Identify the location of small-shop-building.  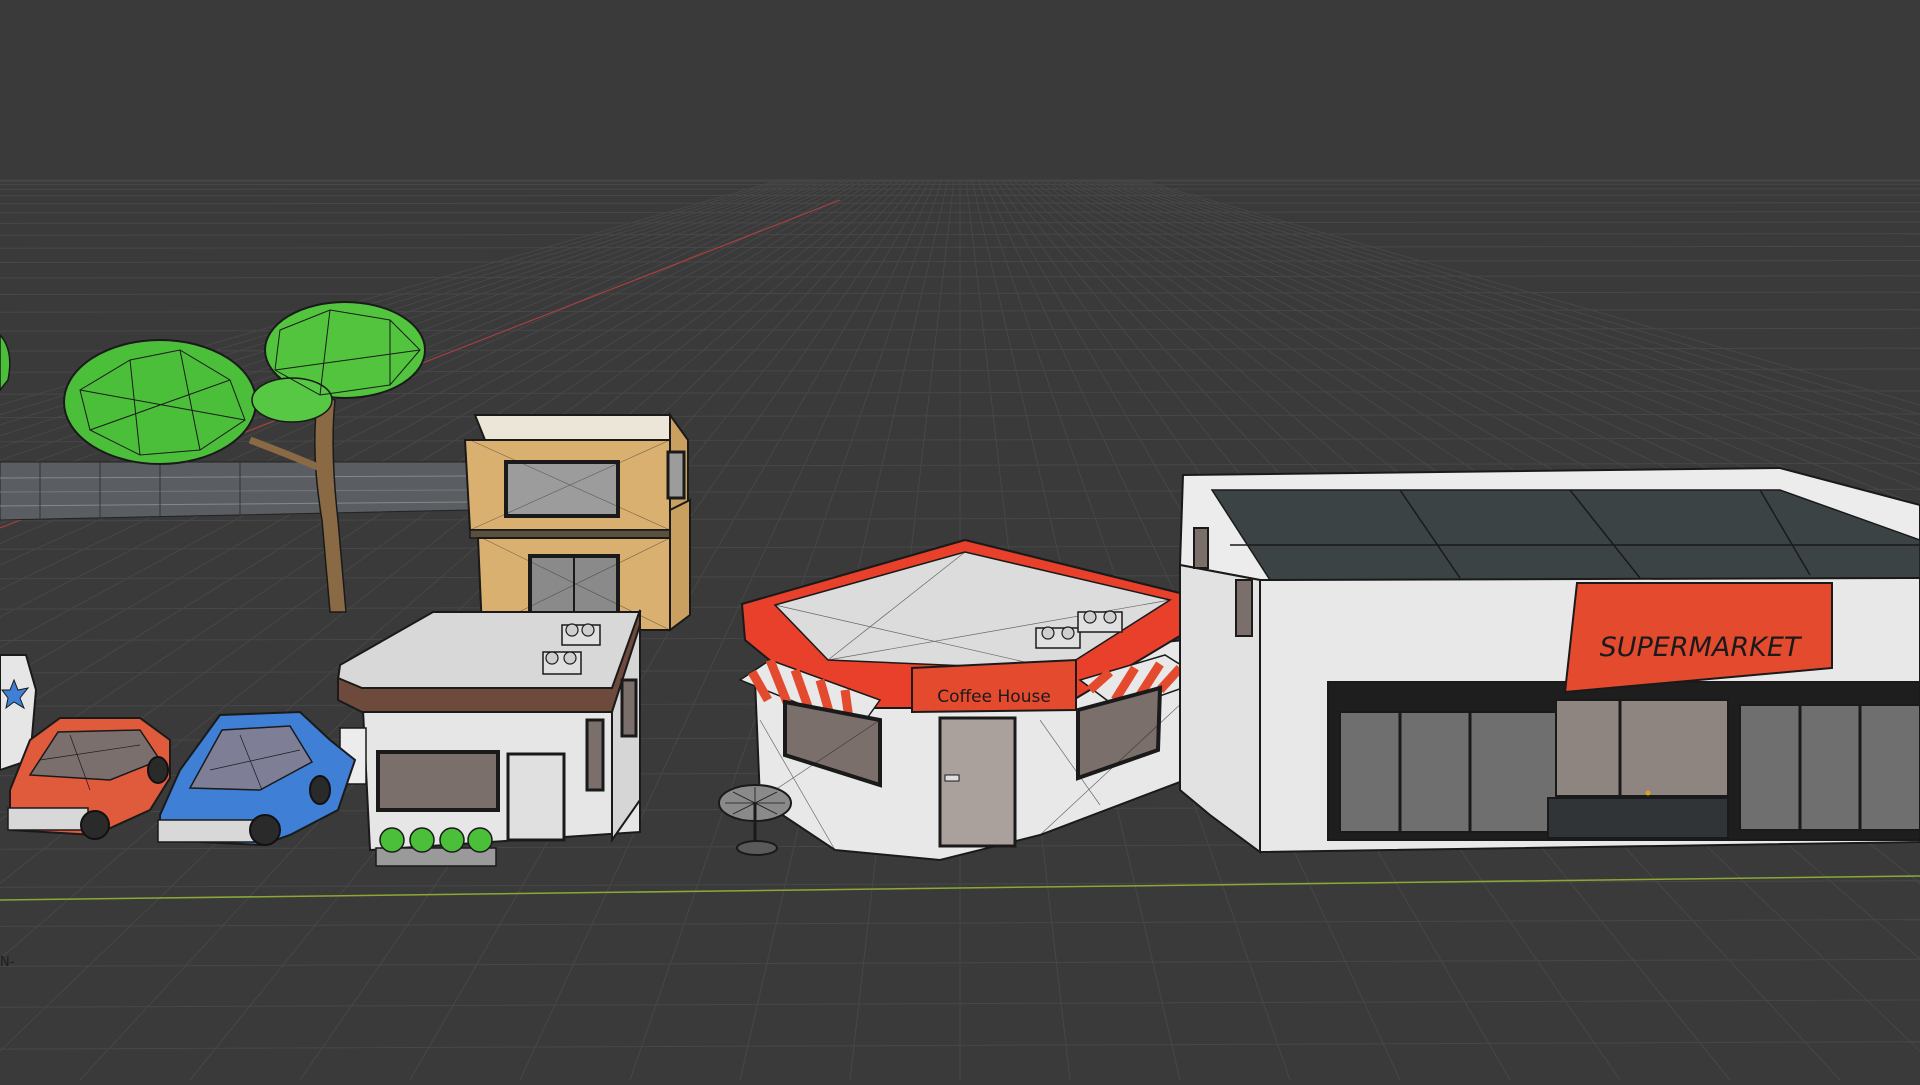
(489, 738).